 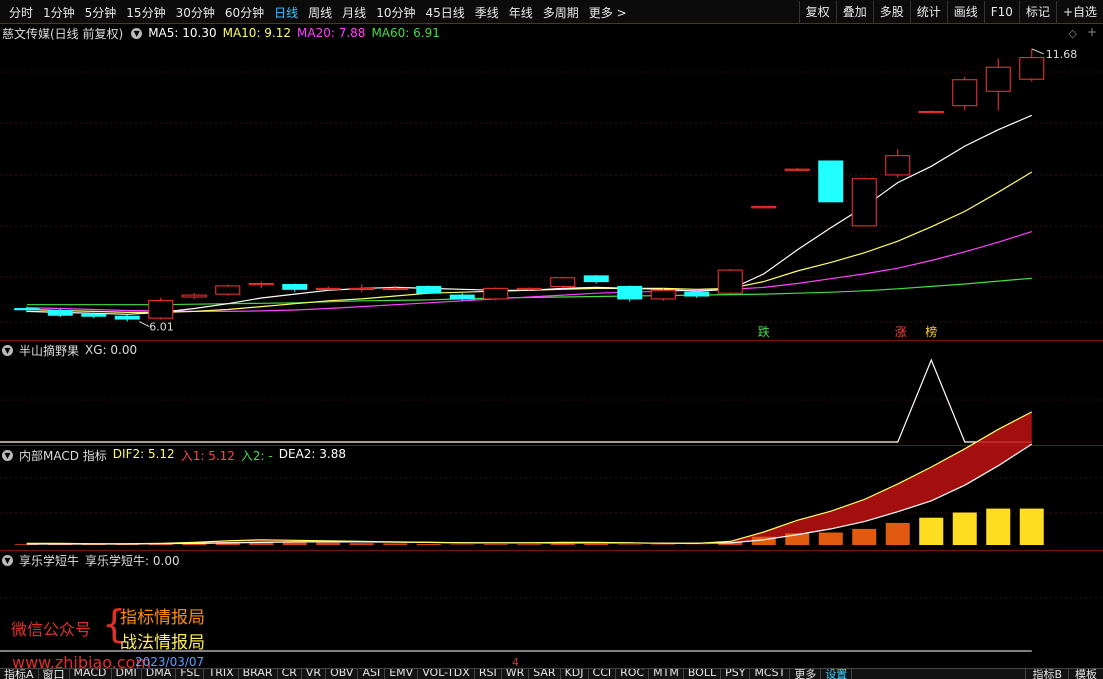 What do you see at coordinates (603, 674) in the screenshot?
I see `indicator-tab-18: CCI` at bounding box center [603, 674].